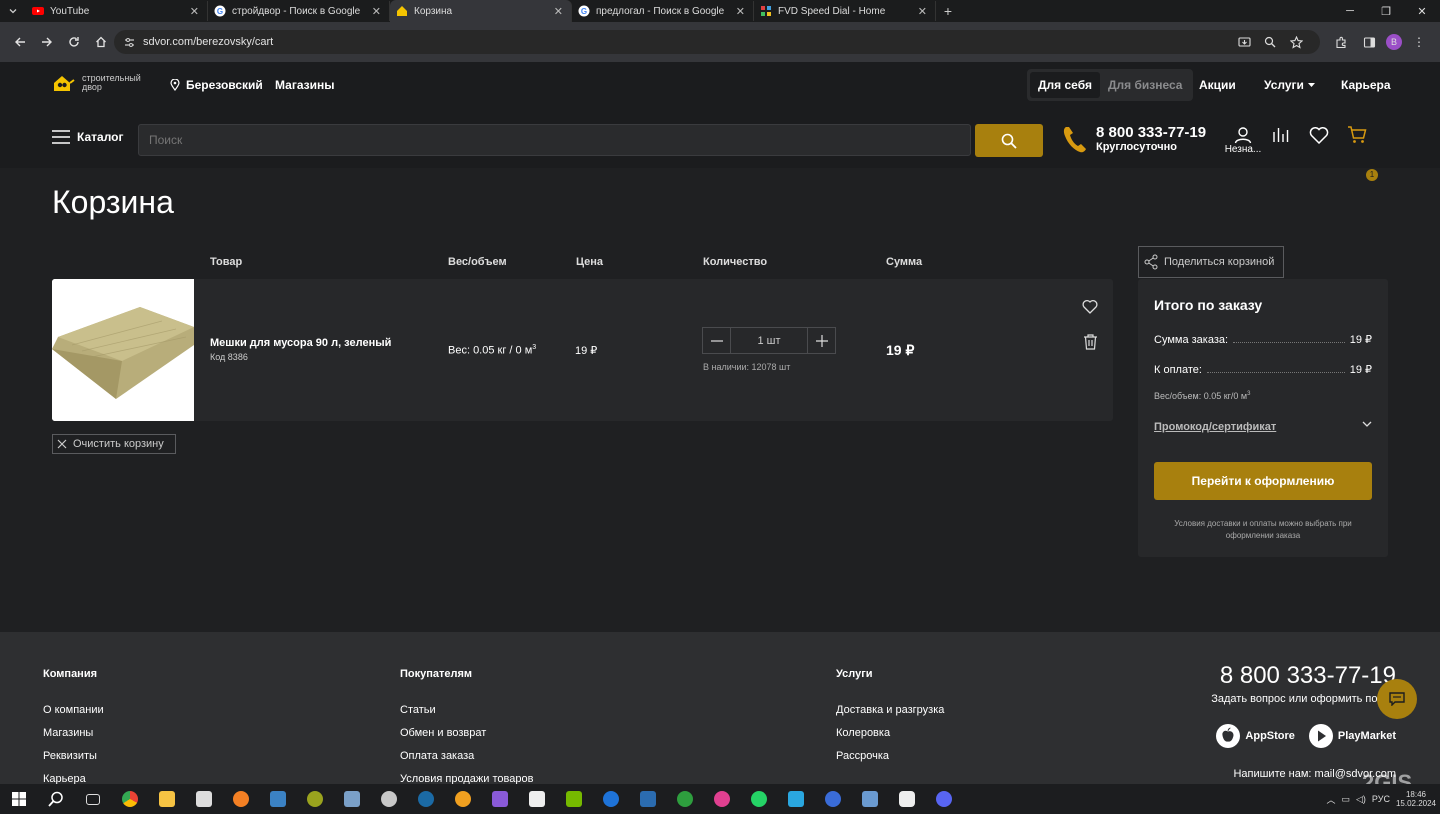 This screenshot has height=814, width=1440. Describe the element at coordinates (304, 85) in the screenshot. I see `stores-link: Магазины` at that location.